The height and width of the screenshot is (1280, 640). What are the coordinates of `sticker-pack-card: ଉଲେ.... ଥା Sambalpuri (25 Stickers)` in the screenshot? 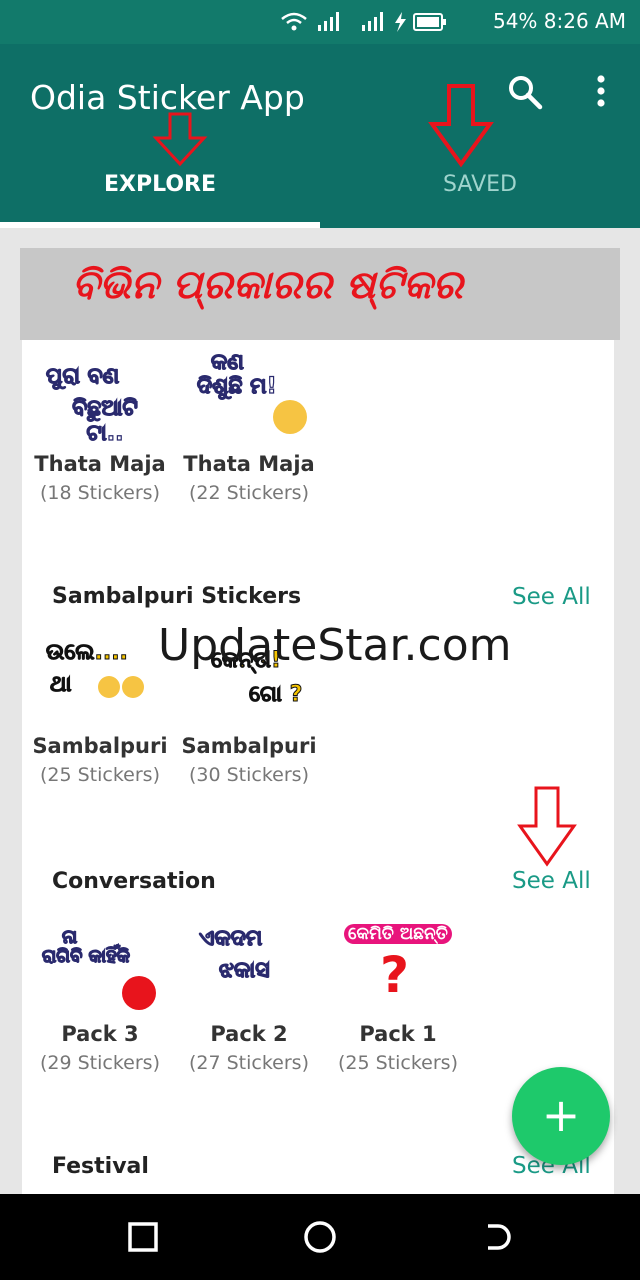 It's located at (100, 711).